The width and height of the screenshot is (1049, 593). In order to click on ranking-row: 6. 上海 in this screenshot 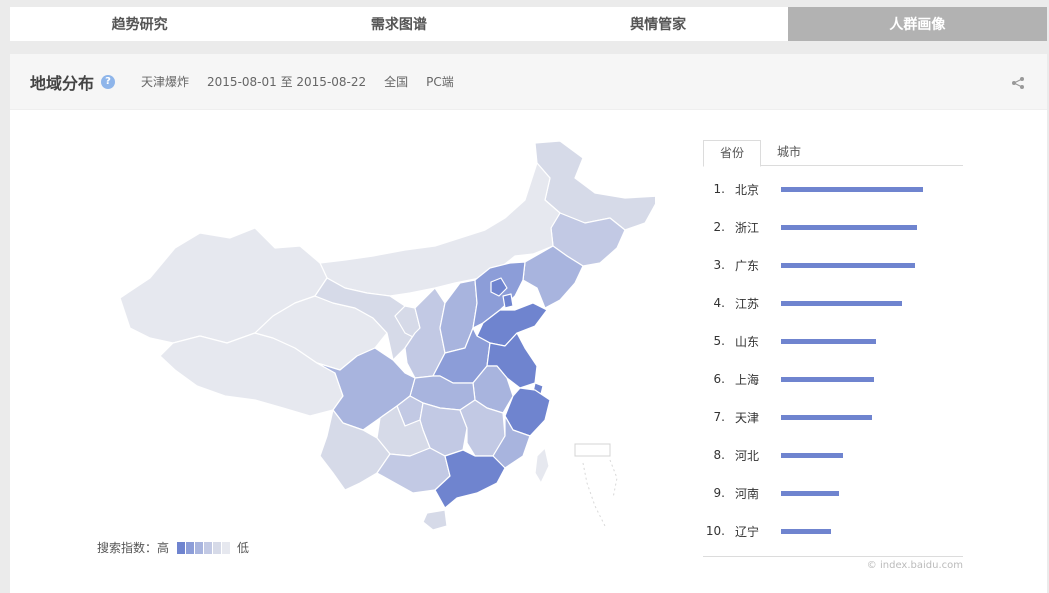, I will do `click(833, 379)`.